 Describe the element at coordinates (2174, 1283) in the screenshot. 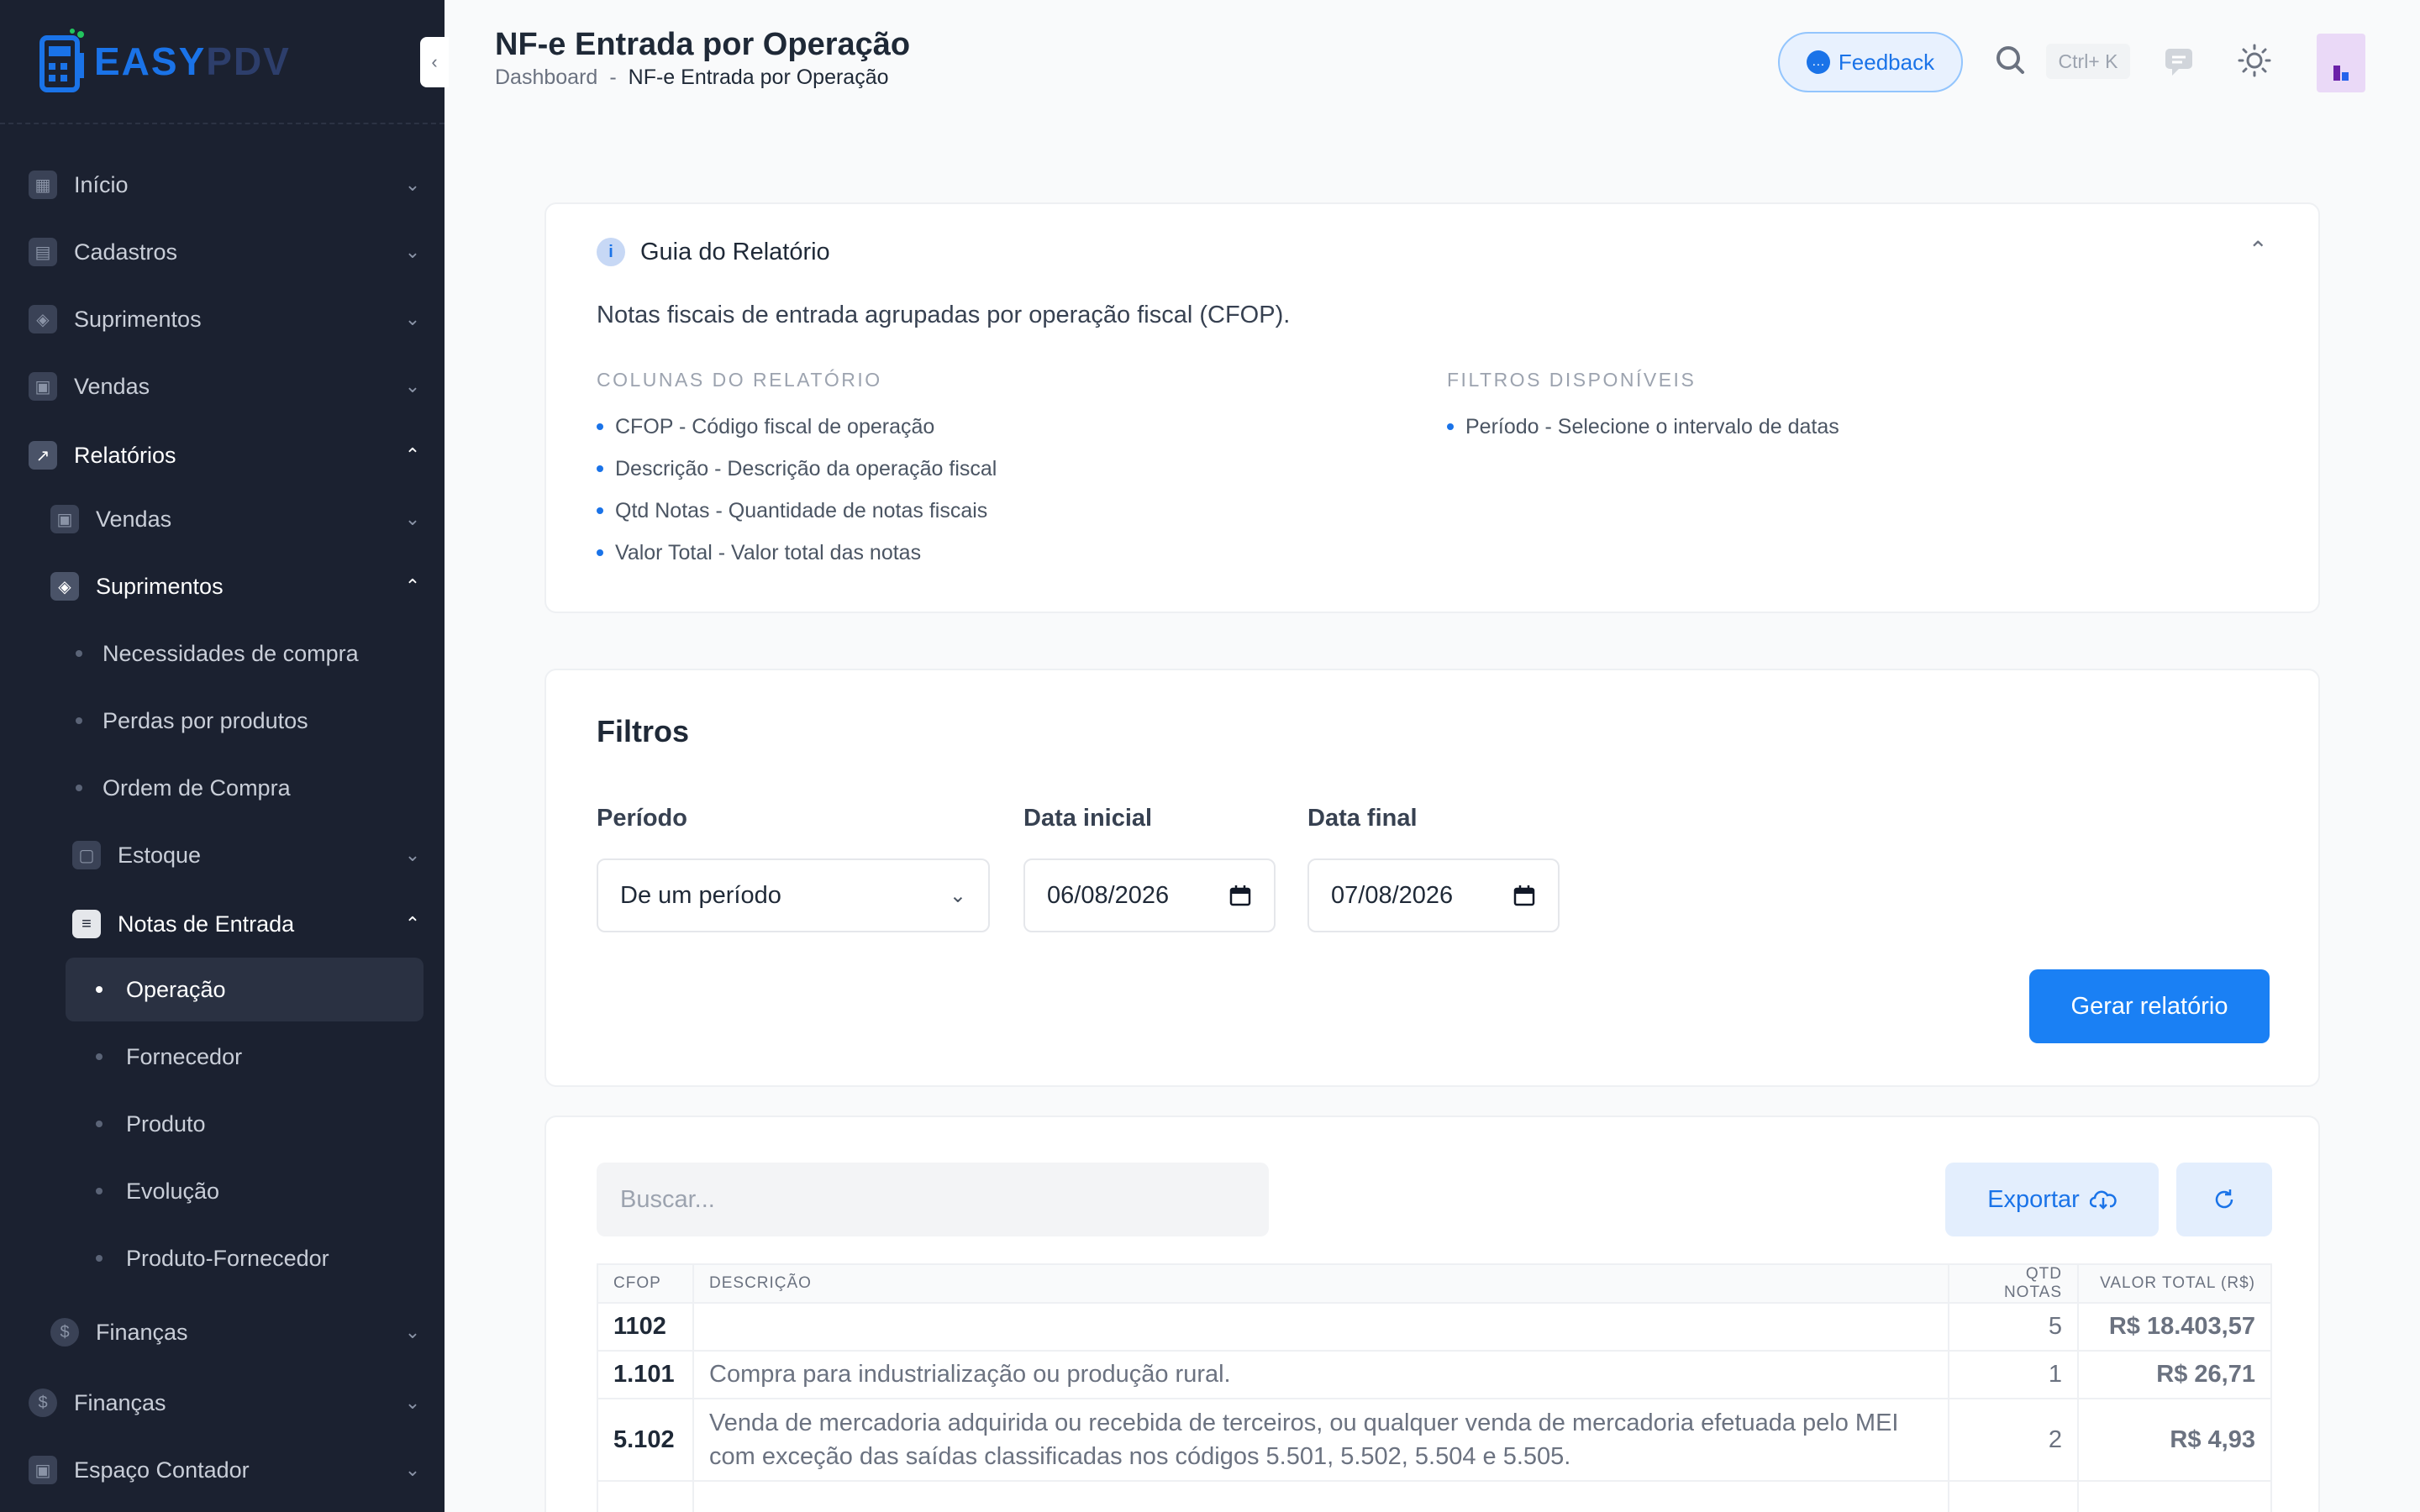

I see `column-header-valor-total: VALOR TOTAL (R$)` at that location.